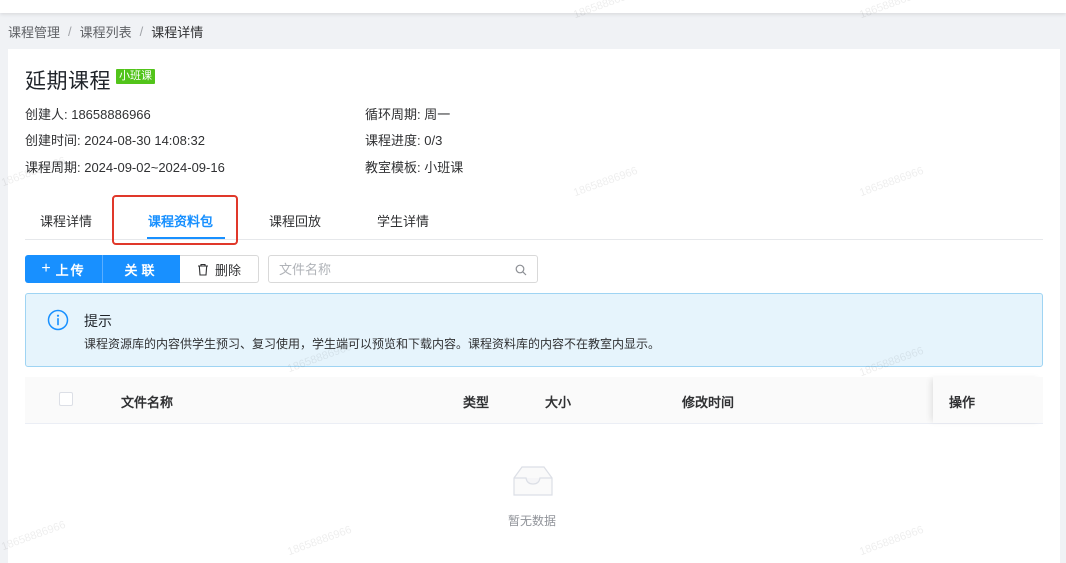  I want to click on materials-toolbar: + 上传 关联 删除, so click(142, 269).